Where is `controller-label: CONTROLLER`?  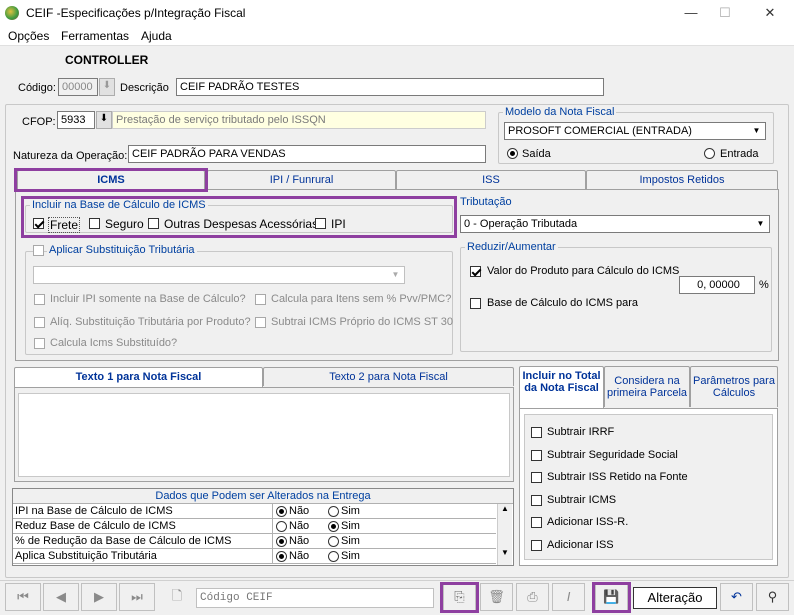
controller-label: CONTROLLER is located at coordinates (107, 60).